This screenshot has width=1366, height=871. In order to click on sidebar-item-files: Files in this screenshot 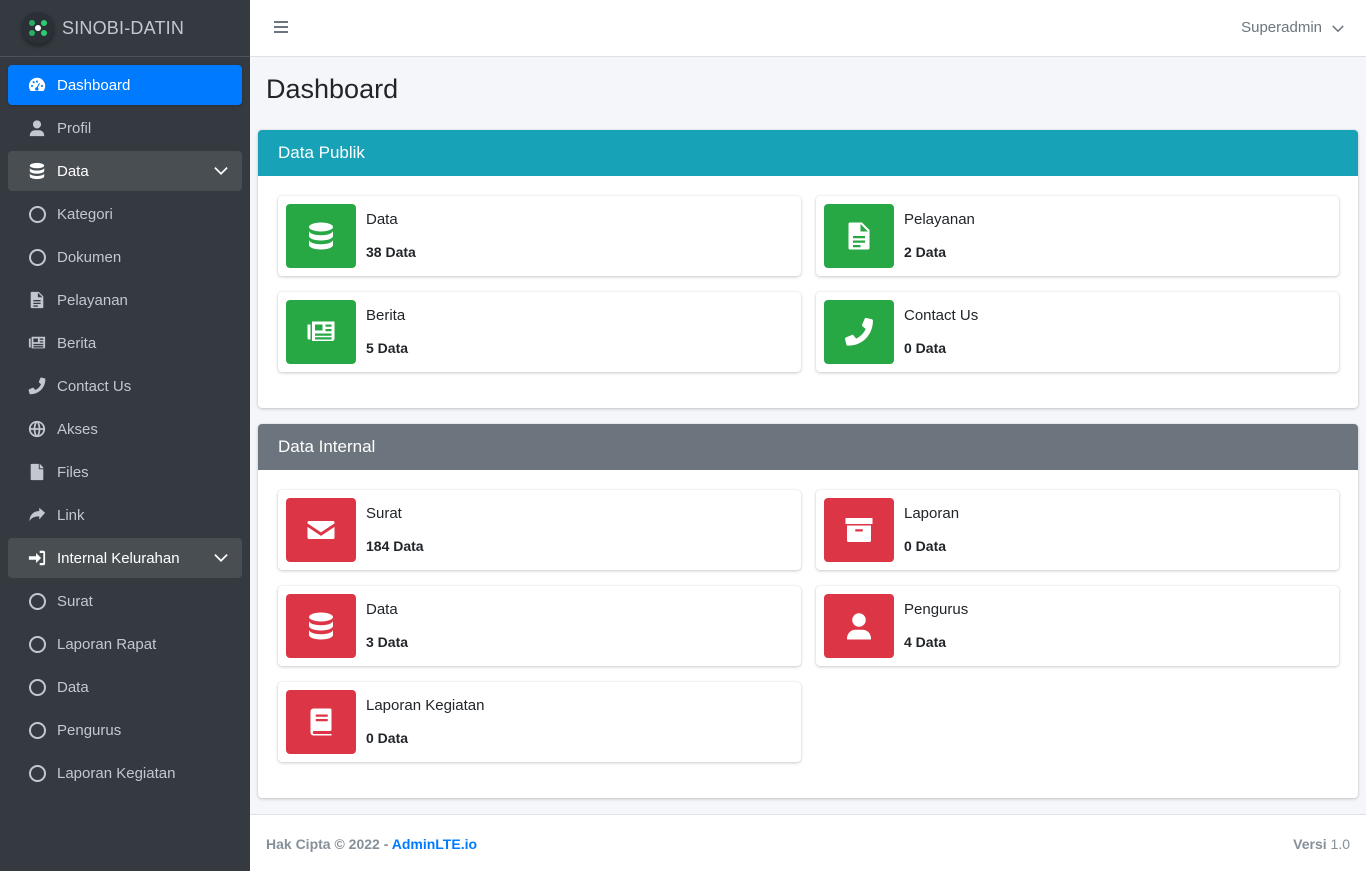, I will do `click(125, 472)`.